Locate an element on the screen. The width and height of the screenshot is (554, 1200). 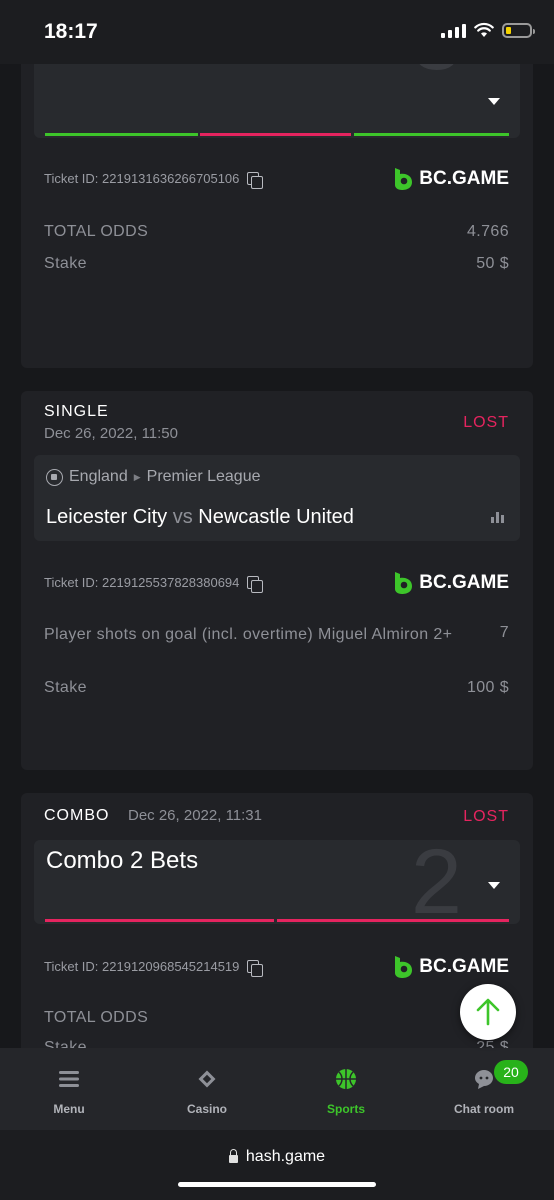
combo-count-watermark: 2 is located at coordinates (436, 882).